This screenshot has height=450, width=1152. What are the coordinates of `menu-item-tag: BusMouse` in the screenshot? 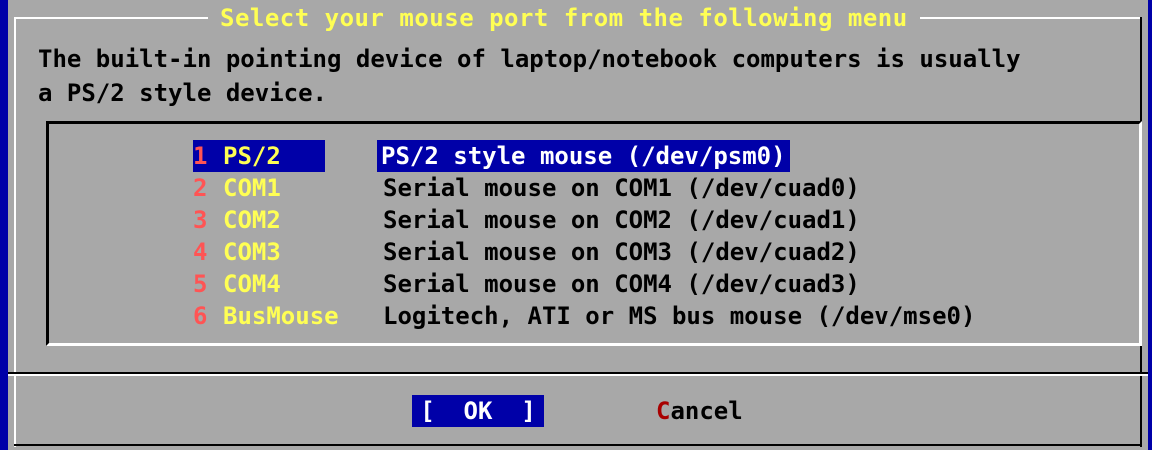 It's located at (281, 316).